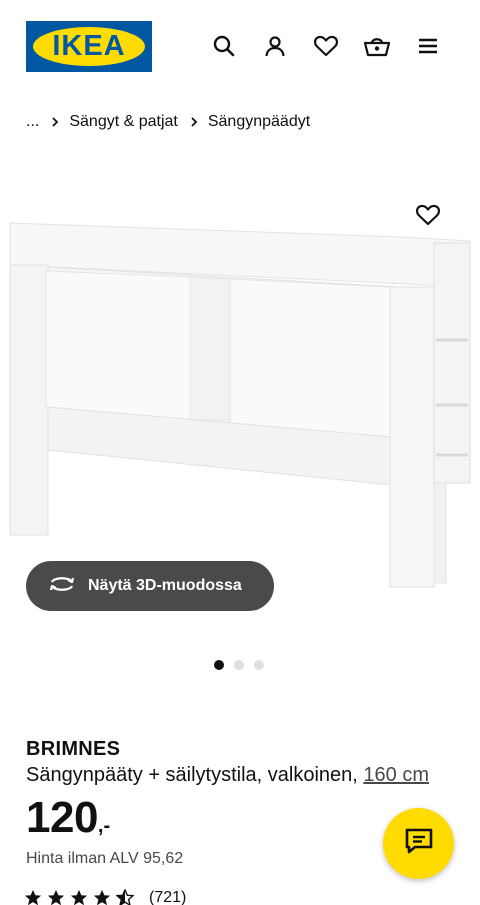 The image size is (480, 905). I want to click on account-icon, so click(275, 46).